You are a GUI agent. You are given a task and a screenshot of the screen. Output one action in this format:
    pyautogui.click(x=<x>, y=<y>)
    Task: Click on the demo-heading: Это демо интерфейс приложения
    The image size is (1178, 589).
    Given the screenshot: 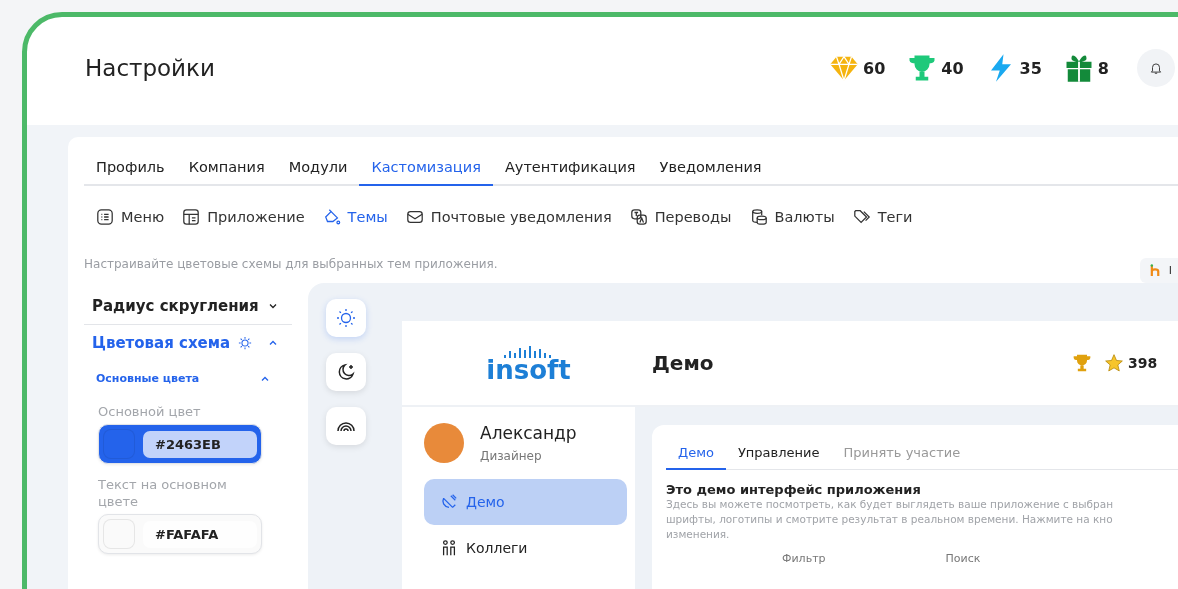 What is the action you would take?
    pyautogui.click(x=794, y=489)
    